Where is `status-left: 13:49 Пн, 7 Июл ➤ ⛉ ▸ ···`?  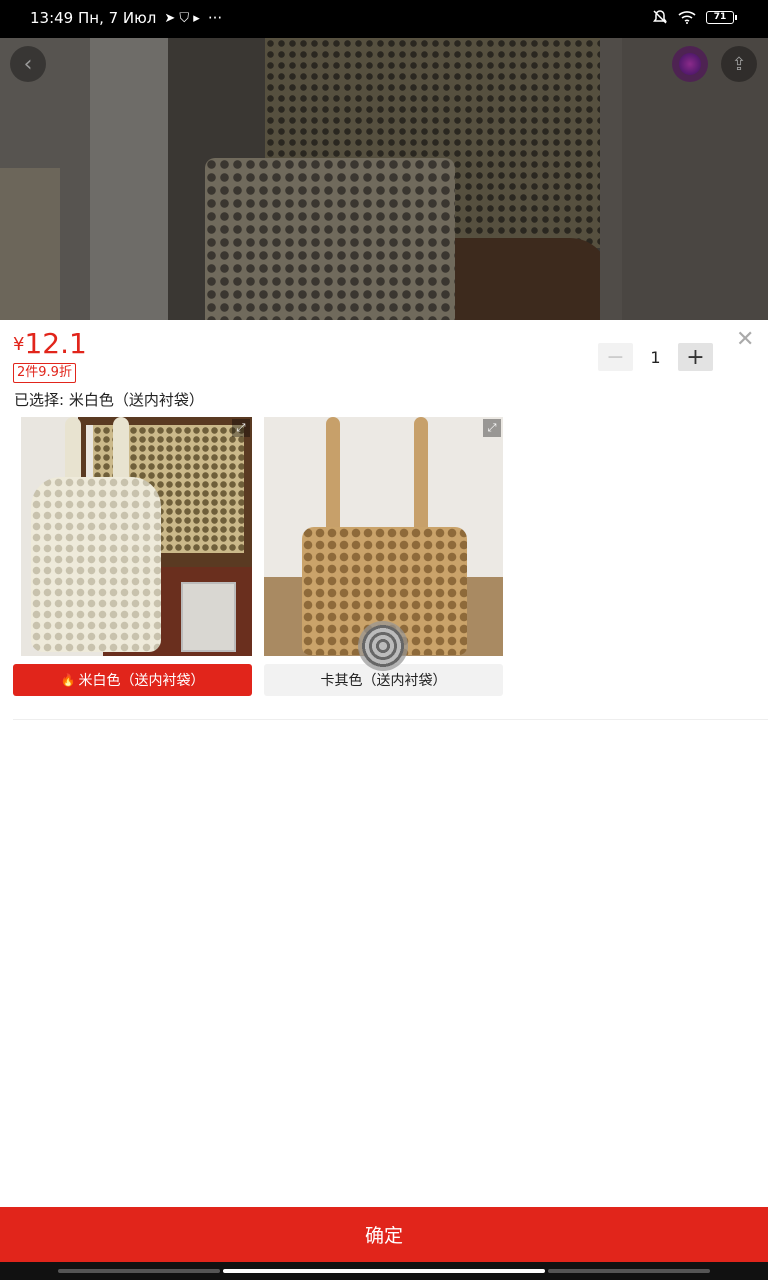
status-left: 13:49 Пн, 7 Июл ➤ ⛉ ▸ ··· is located at coordinates (126, 18).